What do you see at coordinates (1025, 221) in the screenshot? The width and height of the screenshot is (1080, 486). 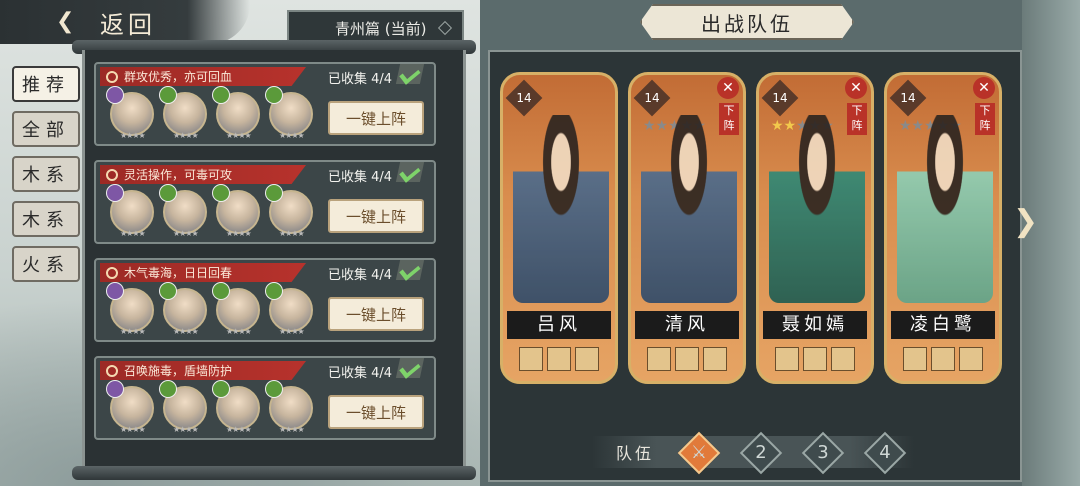 I see `next-arrow-icon: ❯` at bounding box center [1025, 221].